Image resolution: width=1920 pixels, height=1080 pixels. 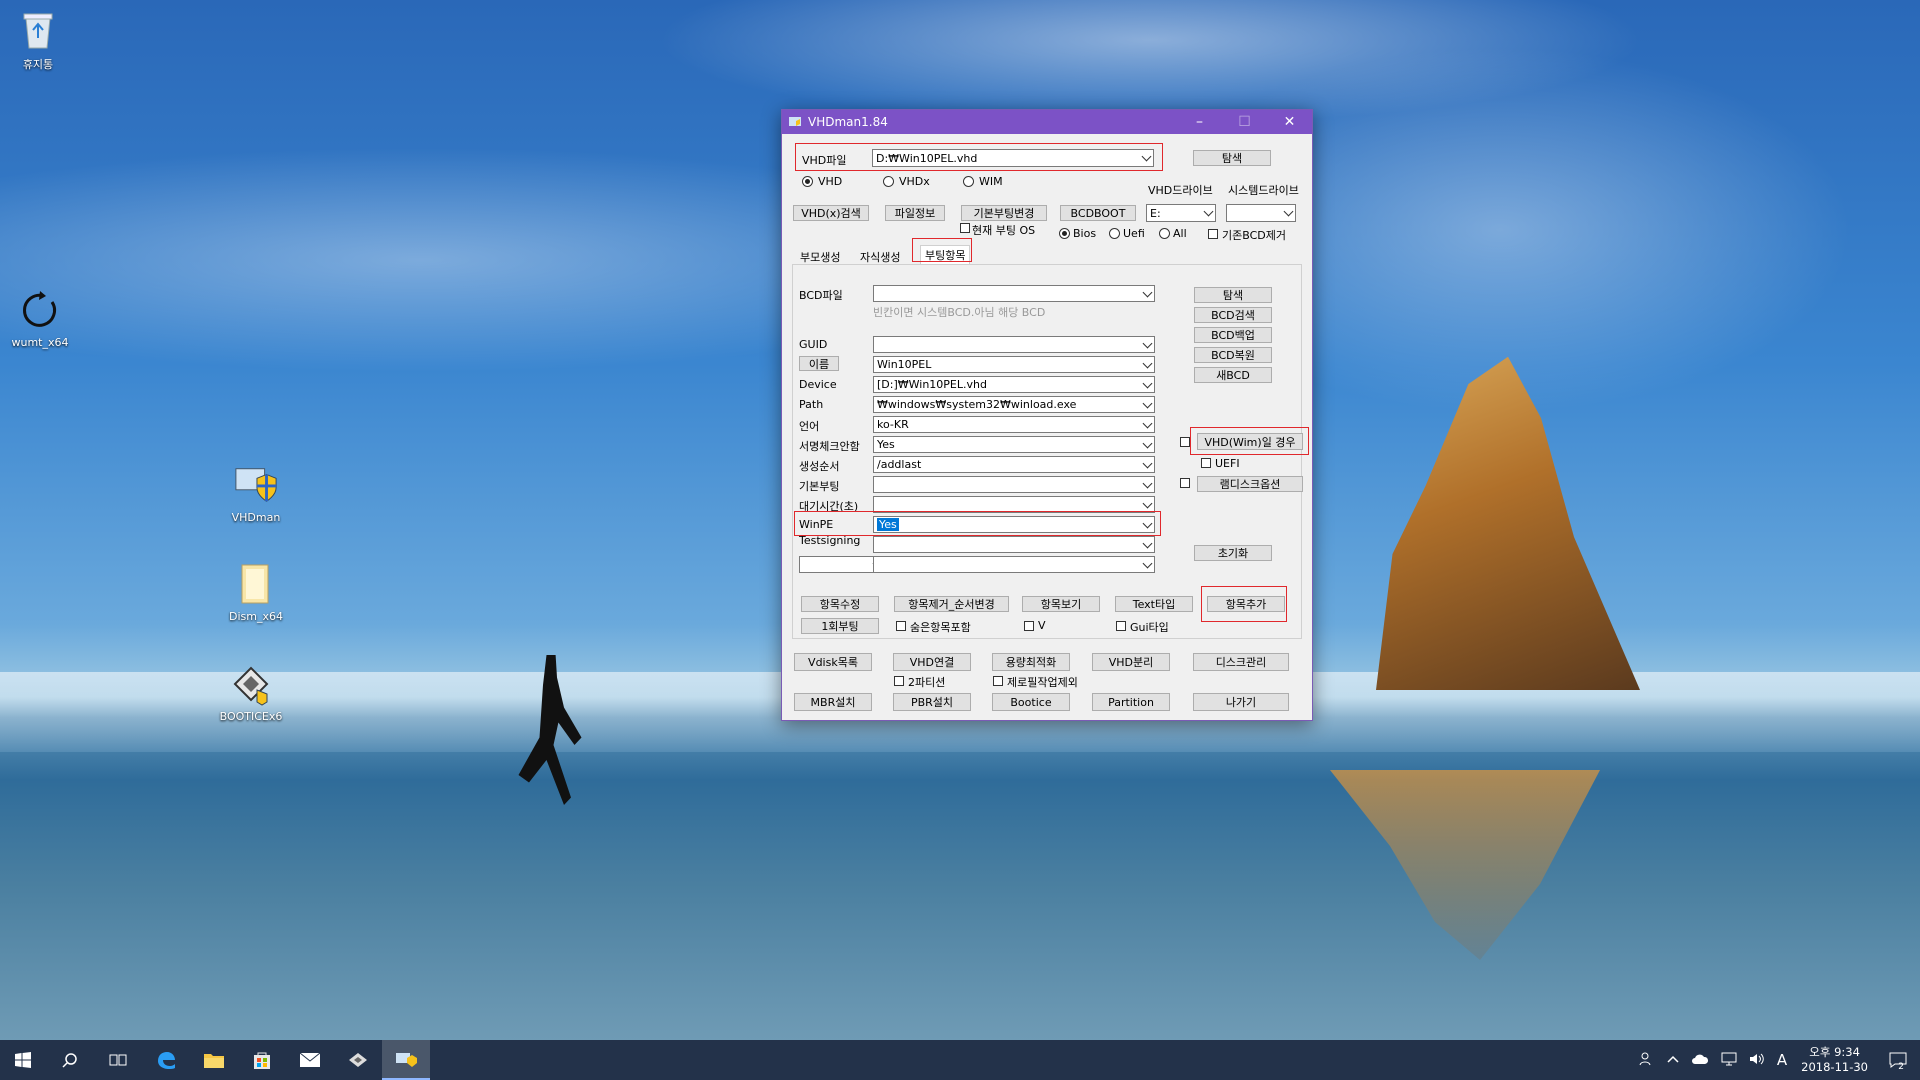 I want to click on path-combo: ₩windows₩system32₩winload.exe, so click(x=1014, y=404).